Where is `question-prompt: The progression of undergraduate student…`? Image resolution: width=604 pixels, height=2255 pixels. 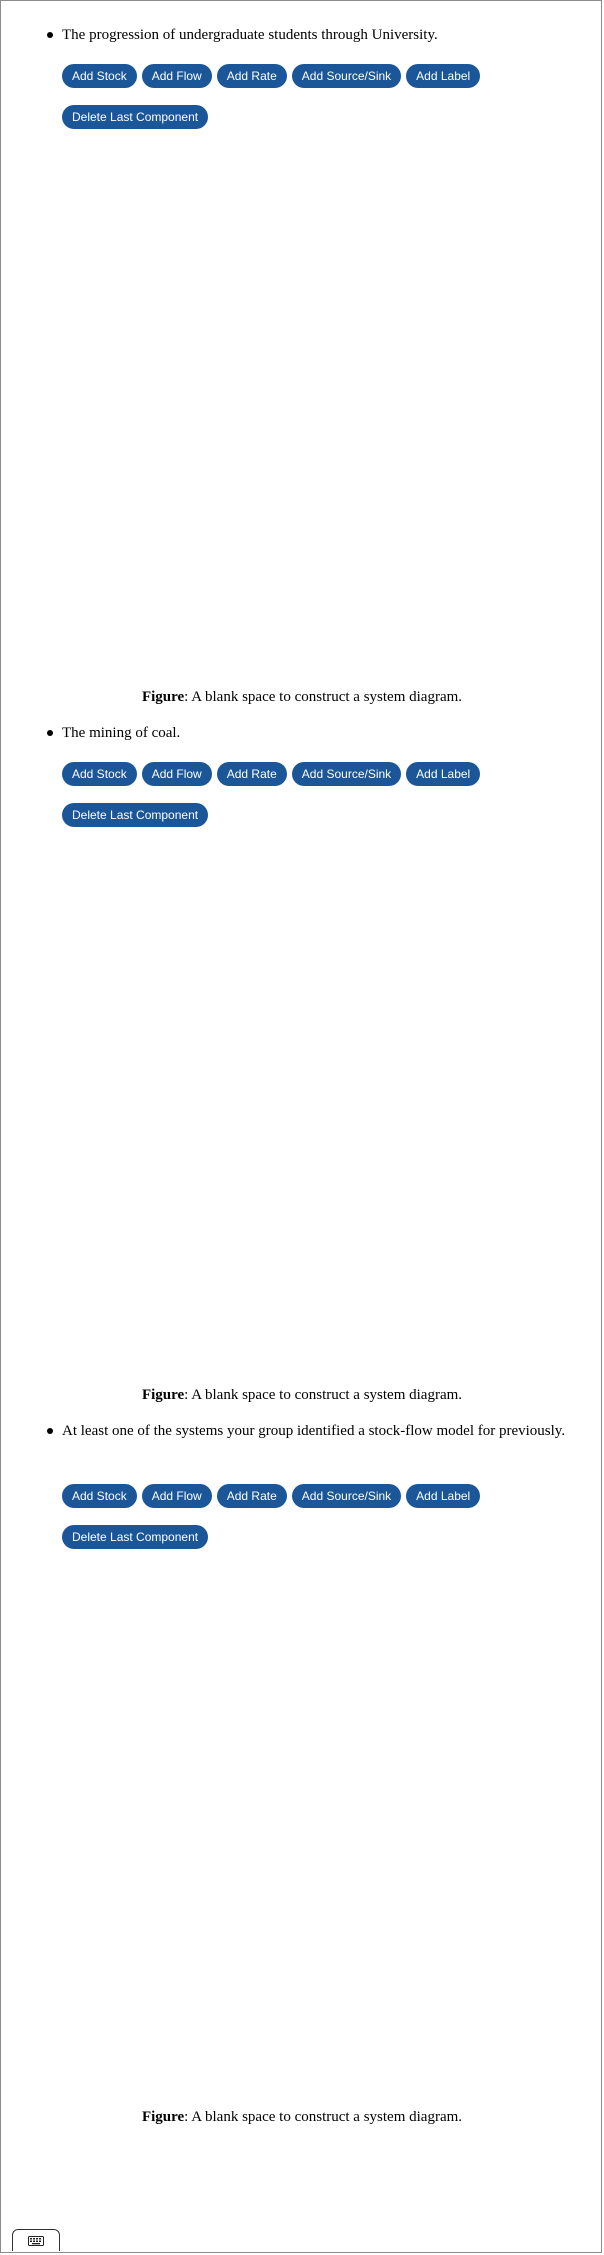 question-prompt: The progression of undergraduate student… is located at coordinates (250, 35).